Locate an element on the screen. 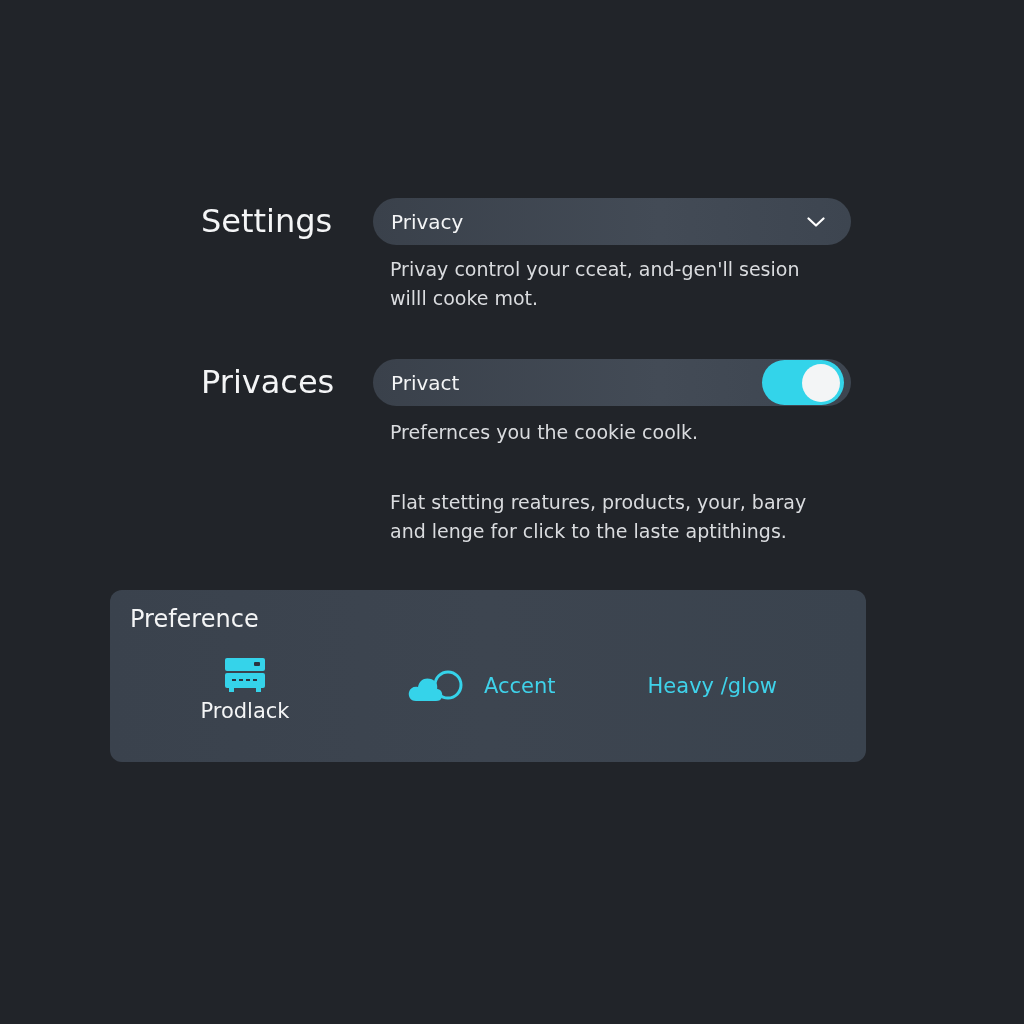 The height and width of the screenshot is (1024, 1024). setting-bar-label: Privact is located at coordinates (425, 382).